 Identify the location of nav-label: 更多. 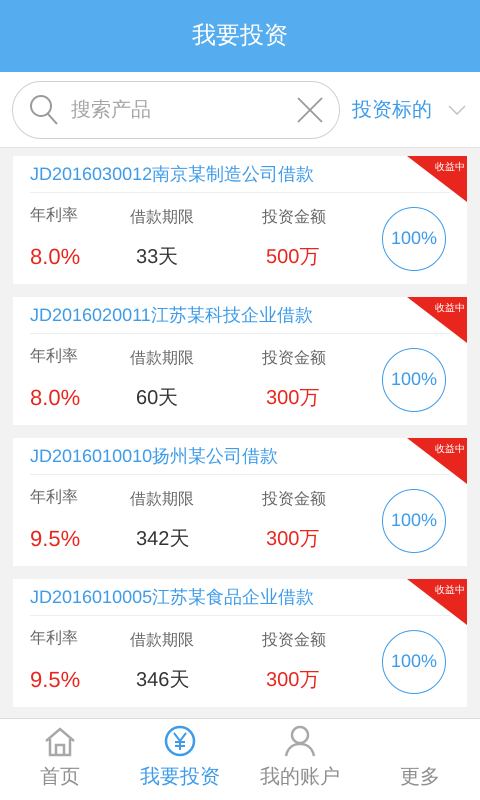
(420, 777).